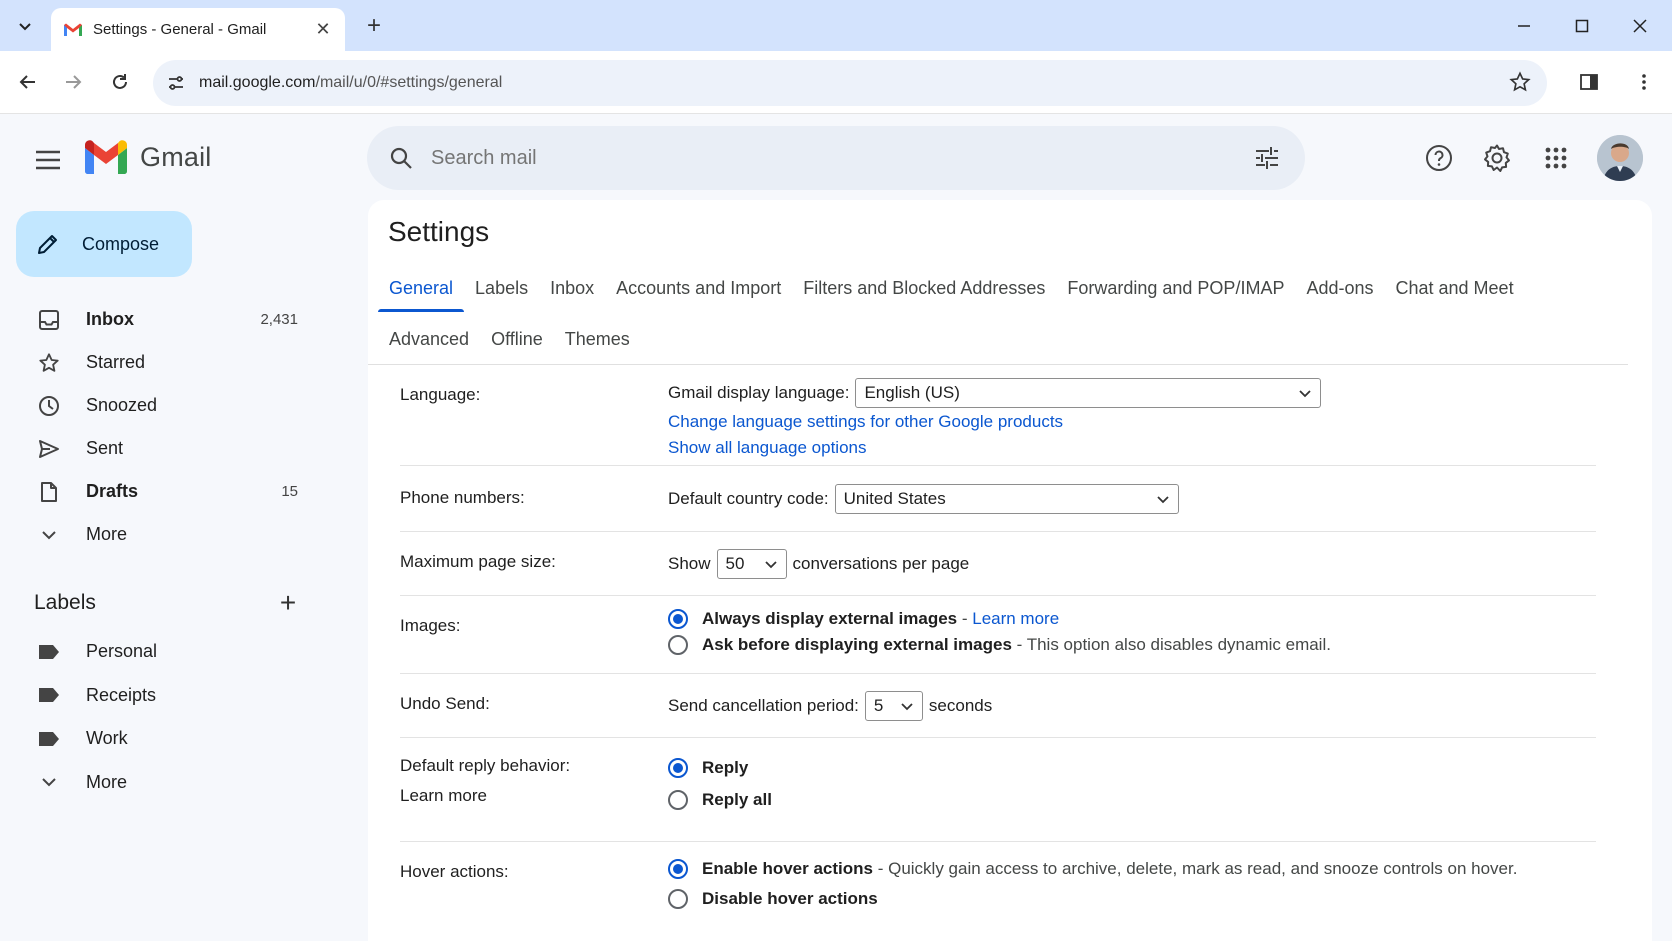 The image size is (1672, 941). I want to click on country-code-label: Default country code:, so click(748, 498).